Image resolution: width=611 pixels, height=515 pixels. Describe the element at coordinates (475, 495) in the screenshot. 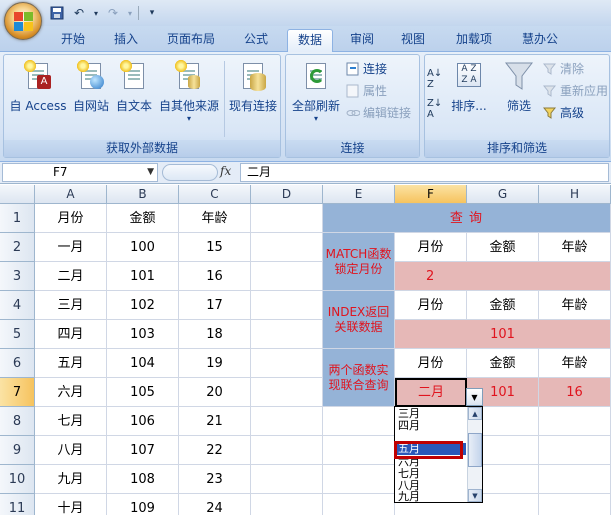

I see `scroll-down-icon: ▼` at that location.